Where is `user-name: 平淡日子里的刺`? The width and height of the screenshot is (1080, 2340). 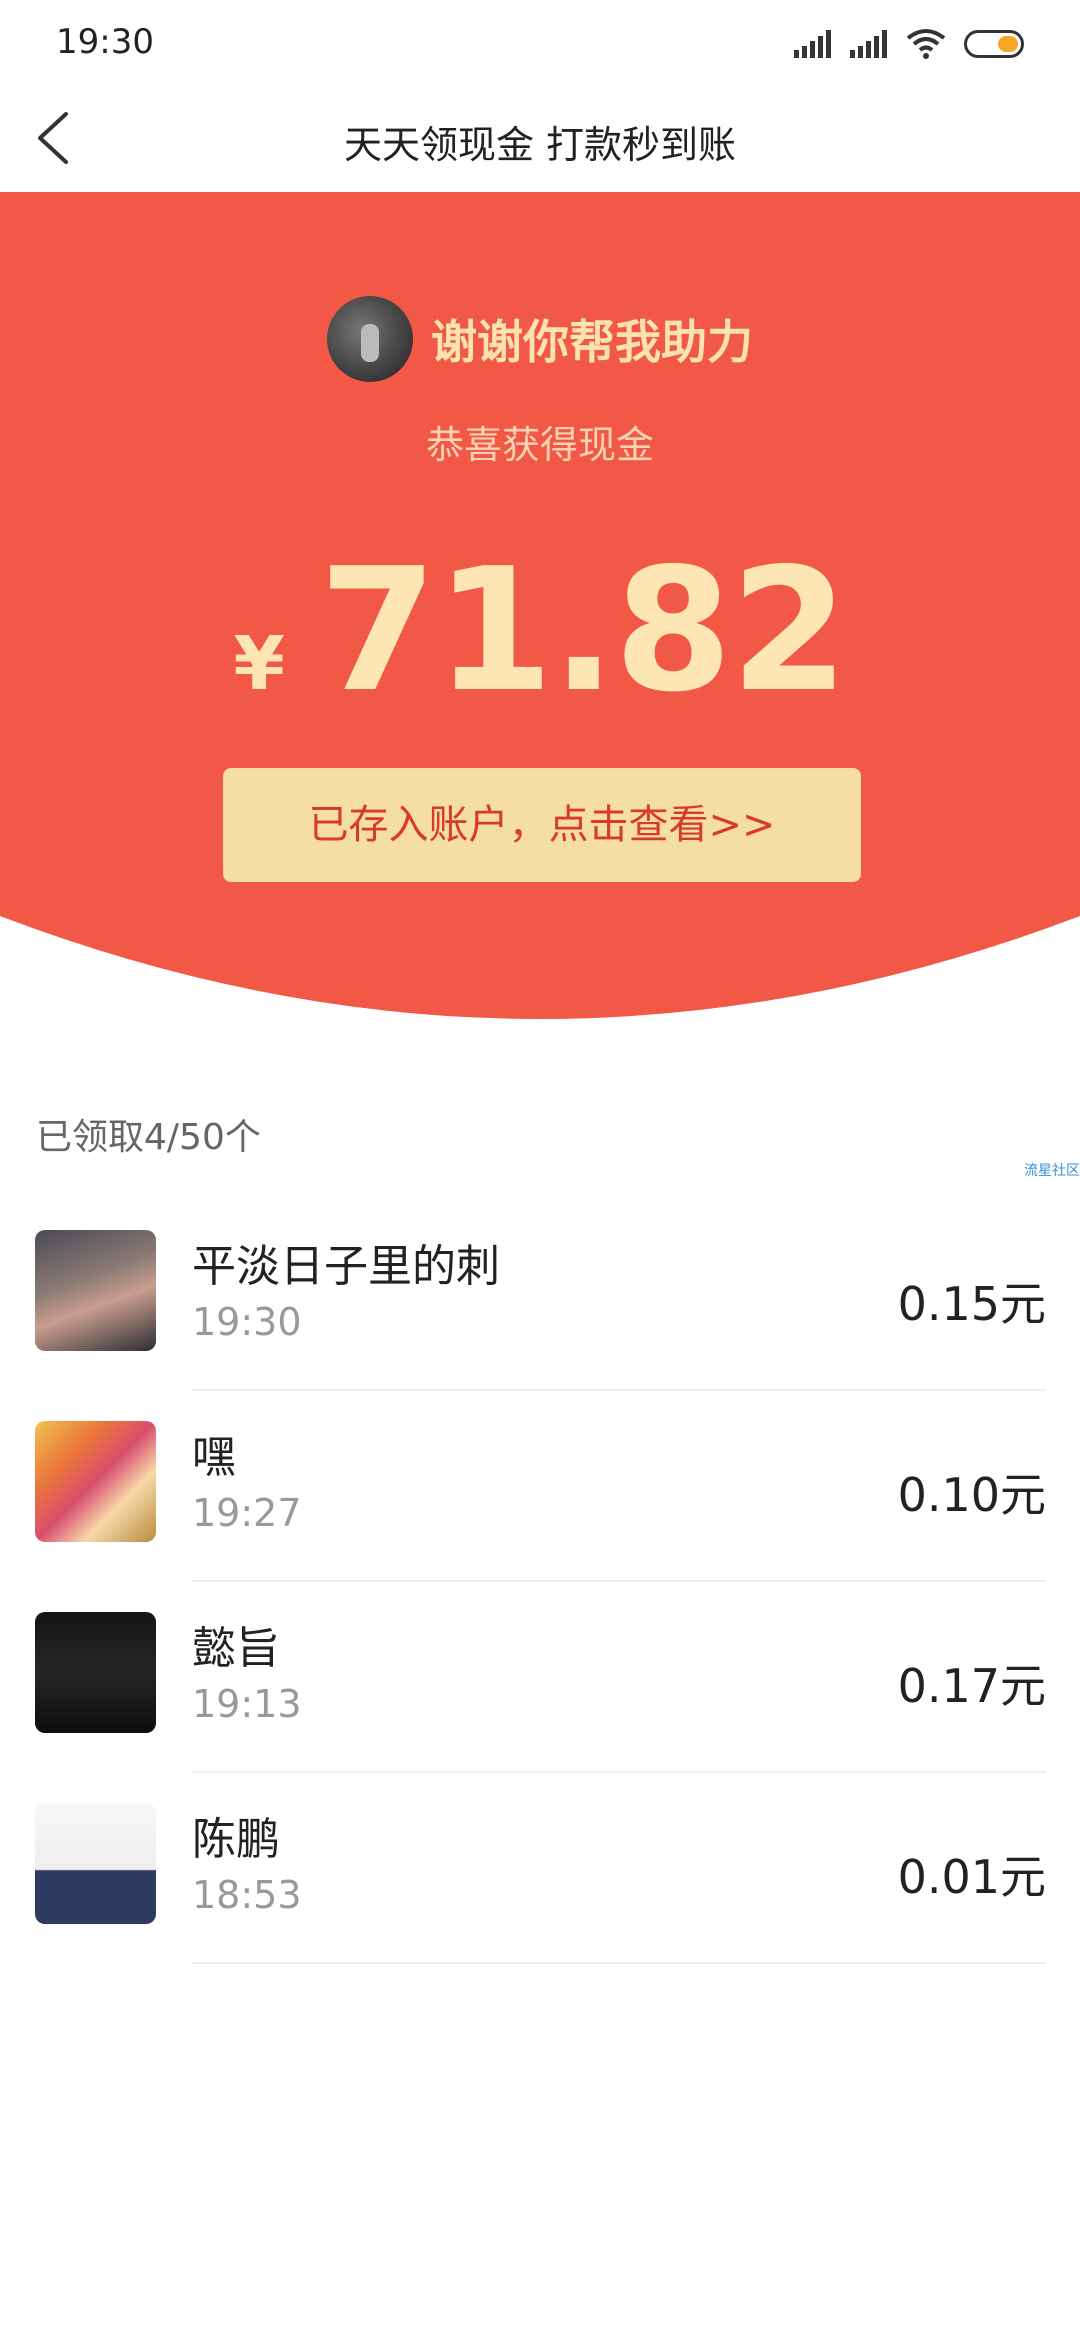 user-name: 平淡日子里的刺 is located at coordinates (346, 1266).